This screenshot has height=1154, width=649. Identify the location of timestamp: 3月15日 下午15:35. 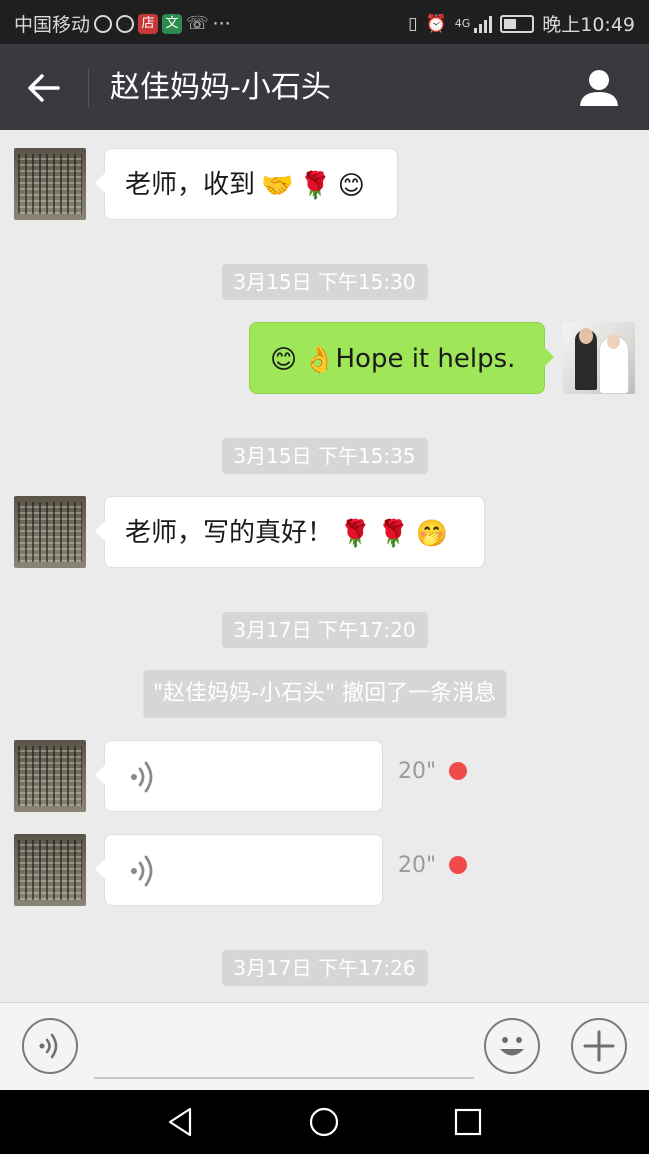
(324, 456).